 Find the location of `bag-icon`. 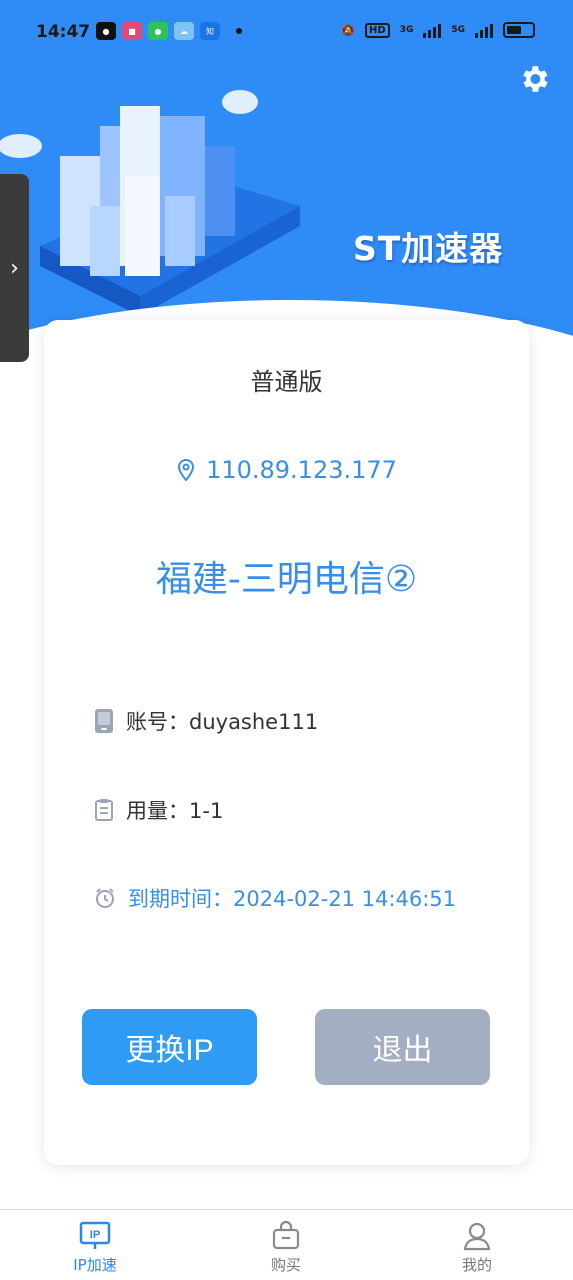

bag-icon is located at coordinates (286, 1235).